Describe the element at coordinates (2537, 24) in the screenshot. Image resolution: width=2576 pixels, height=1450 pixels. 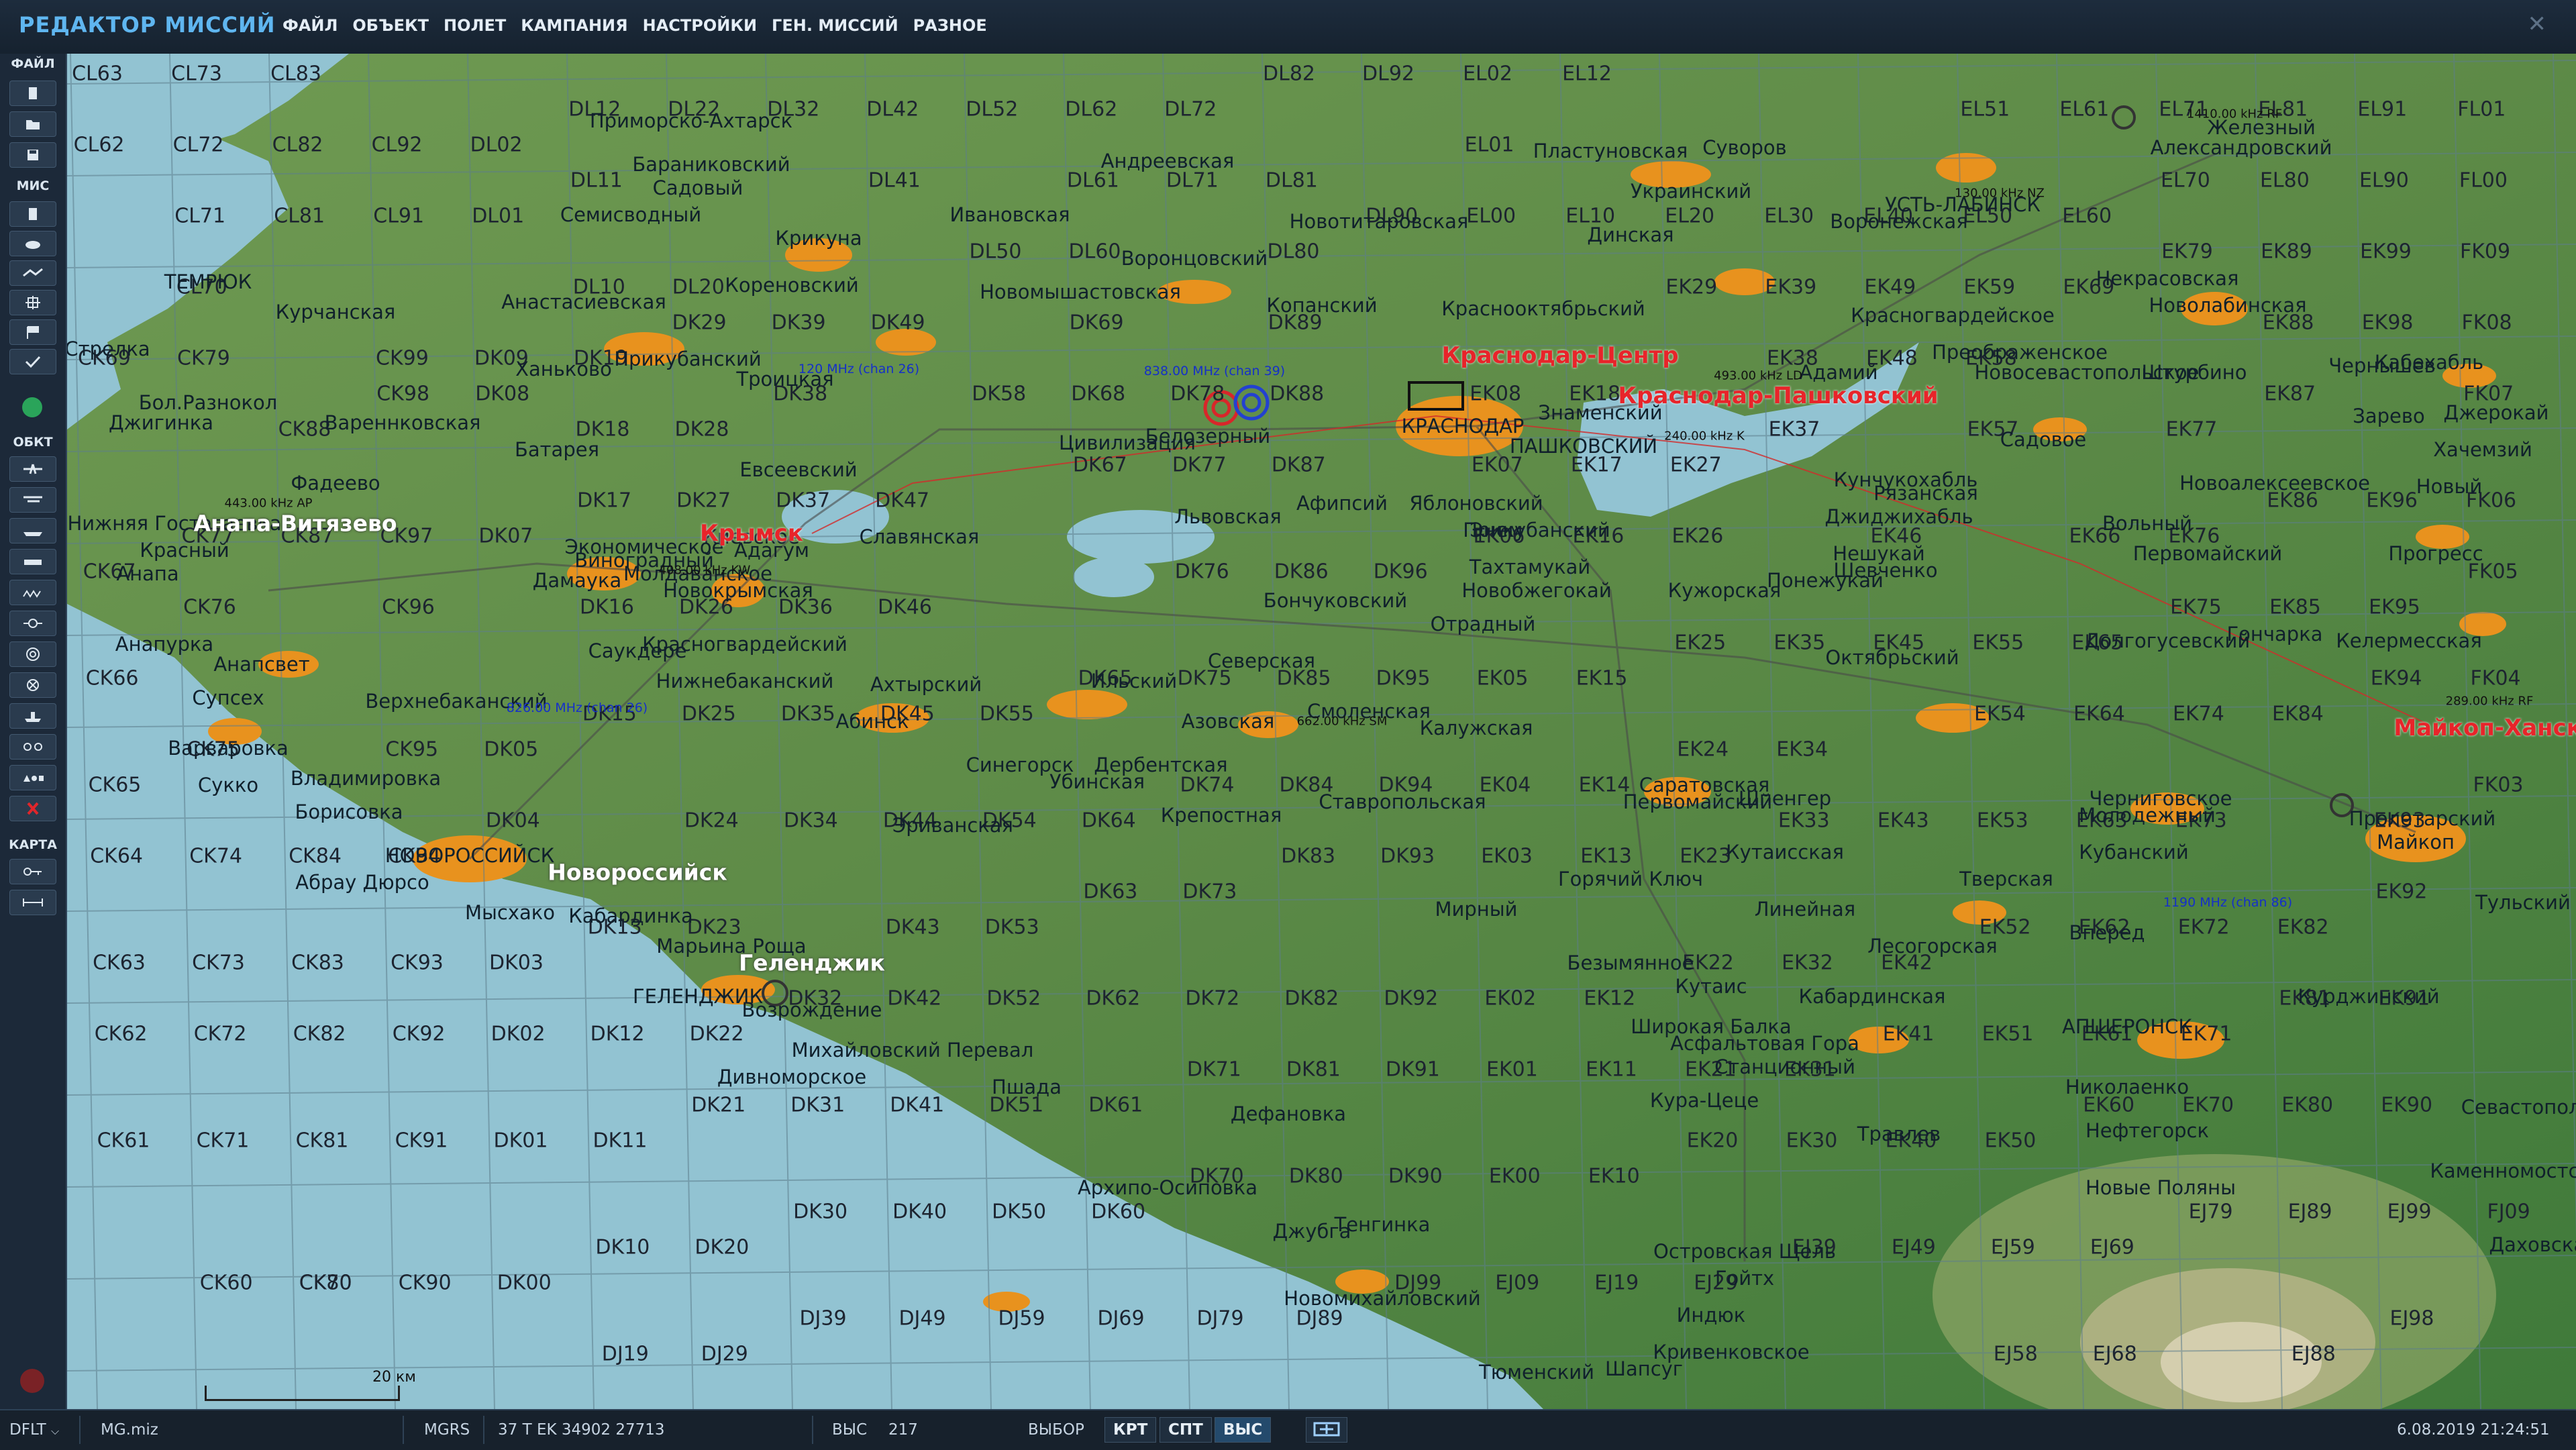
I see `close-icon: ✕` at that location.